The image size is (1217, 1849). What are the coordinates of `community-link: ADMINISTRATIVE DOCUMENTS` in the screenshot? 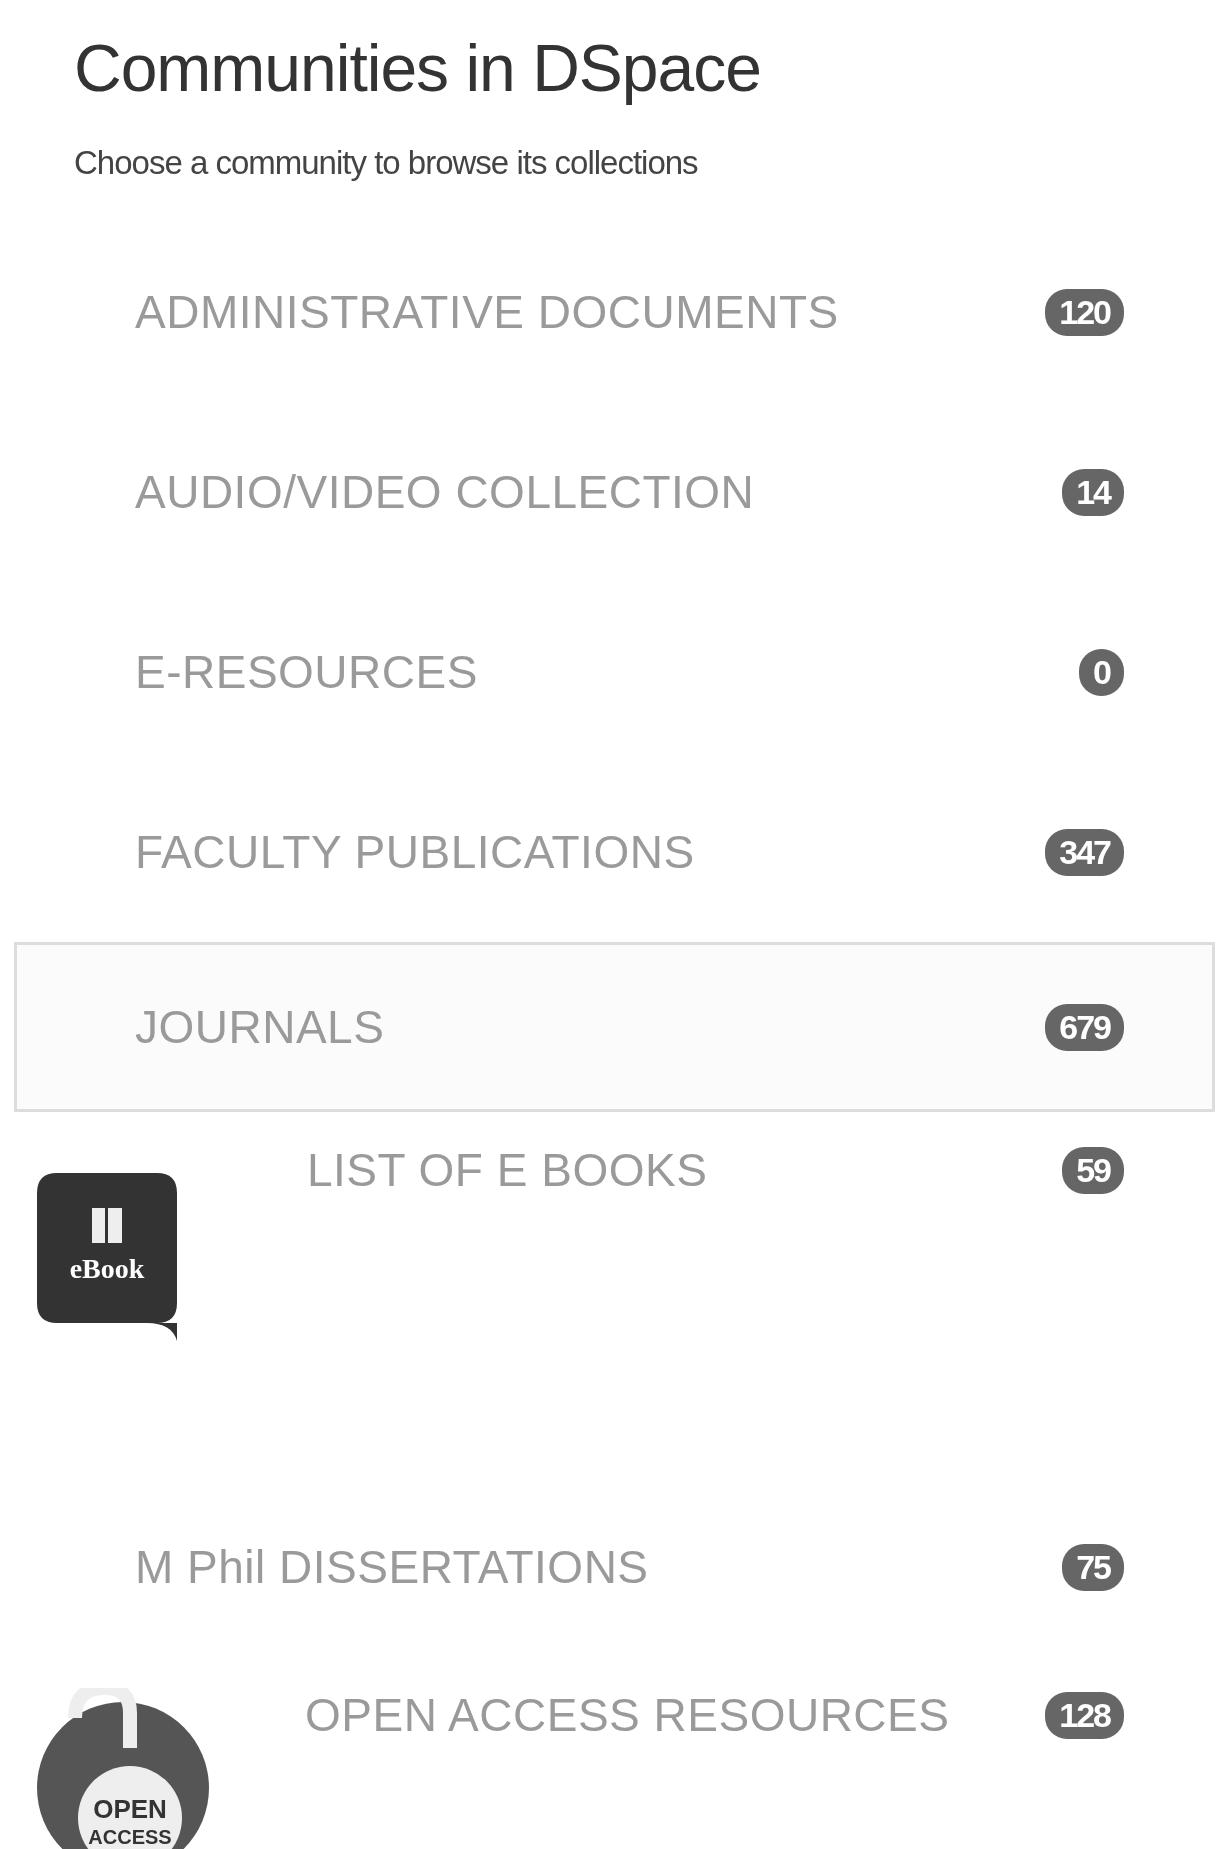 It's located at (487, 312).